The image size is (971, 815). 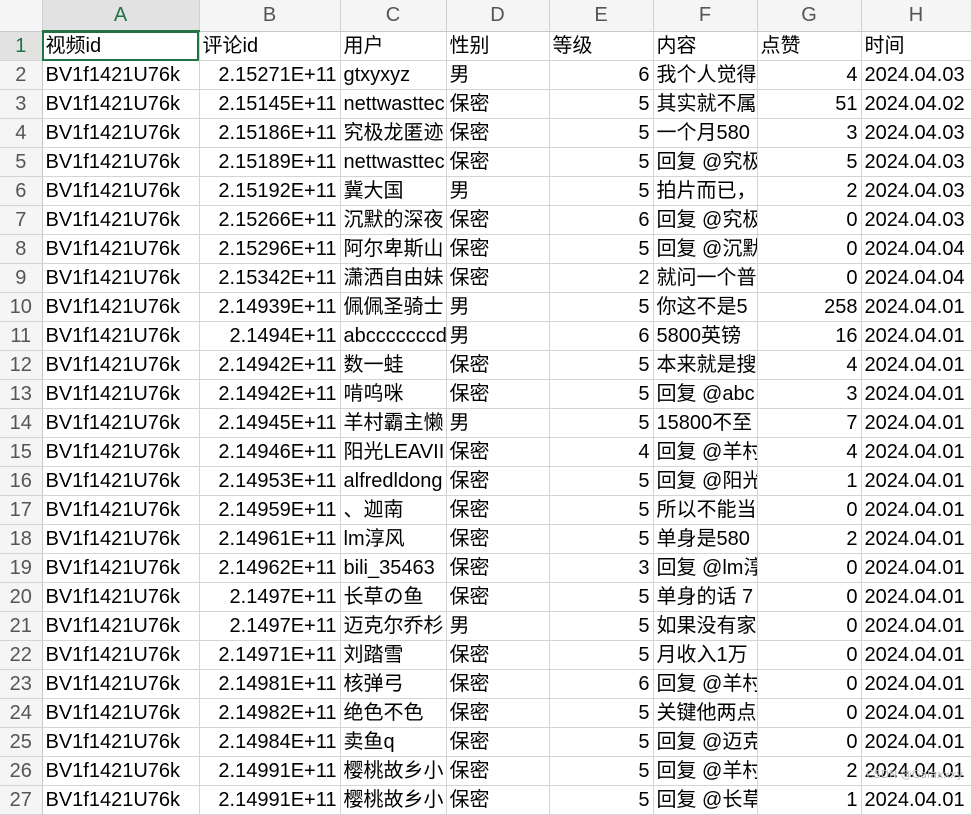 What do you see at coordinates (393, 655) in the screenshot?
I see `cell-user: 刘踏雪` at bounding box center [393, 655].